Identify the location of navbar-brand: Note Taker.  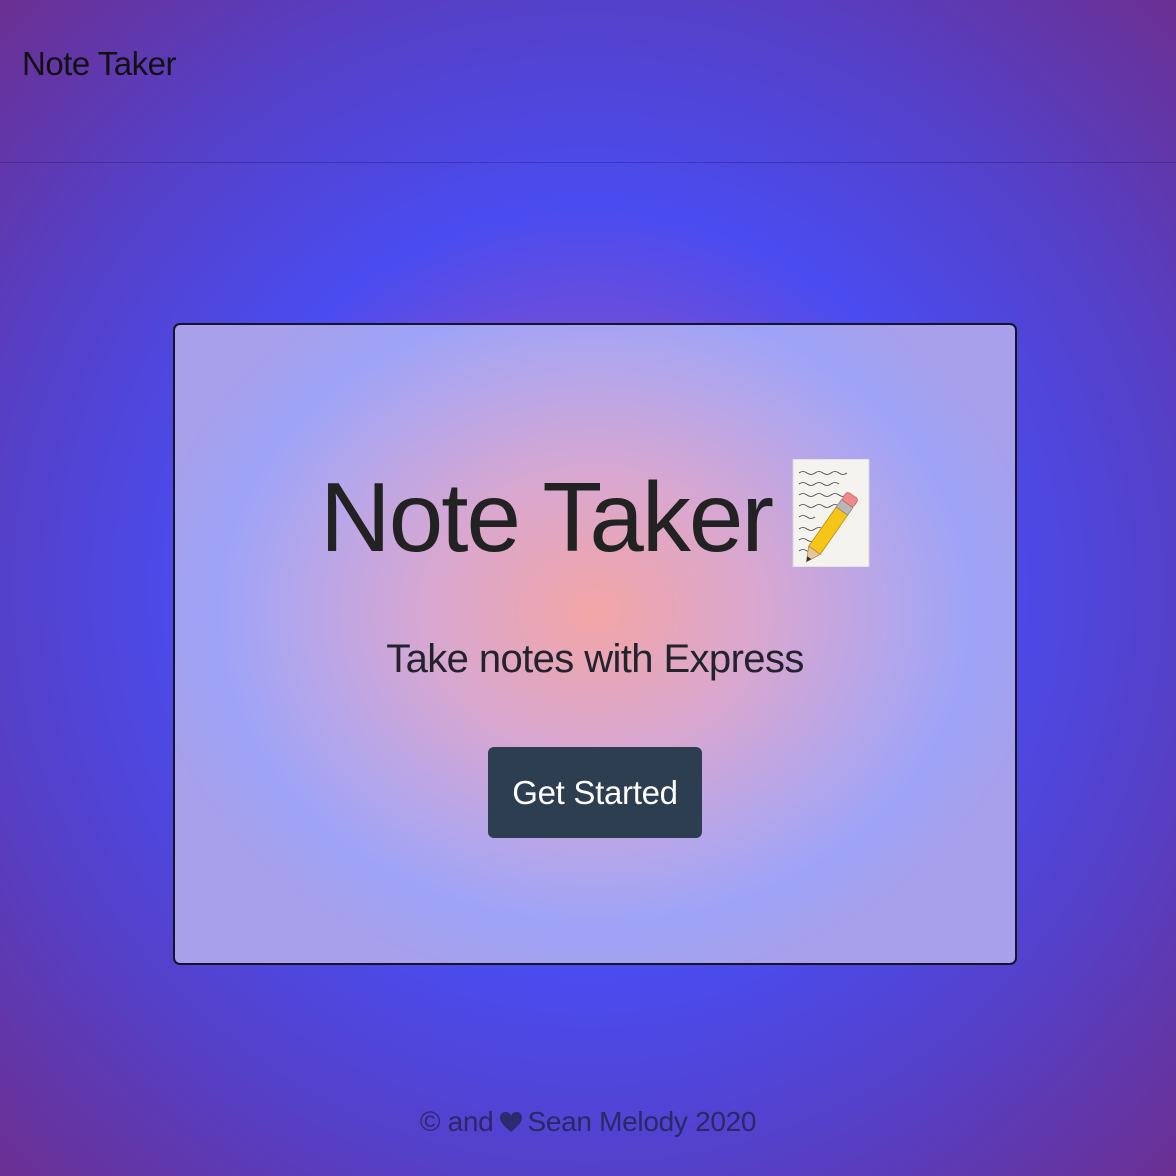
(99, 64).